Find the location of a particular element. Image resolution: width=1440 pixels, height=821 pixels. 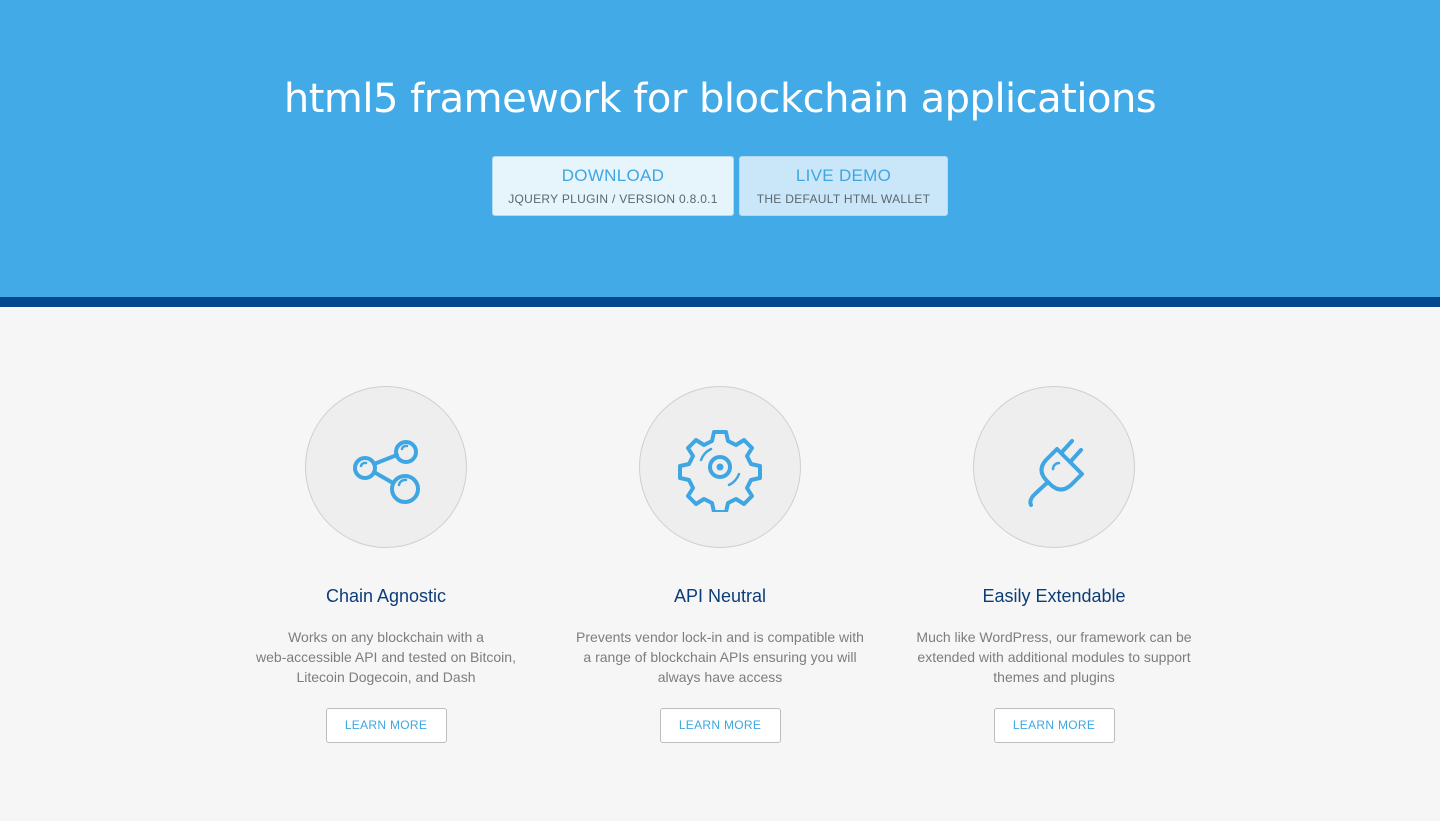

download-button-sublabel: JQUERY PLUGIN / VERSION 0.8.0.1 is located at coordinates (613, 199).